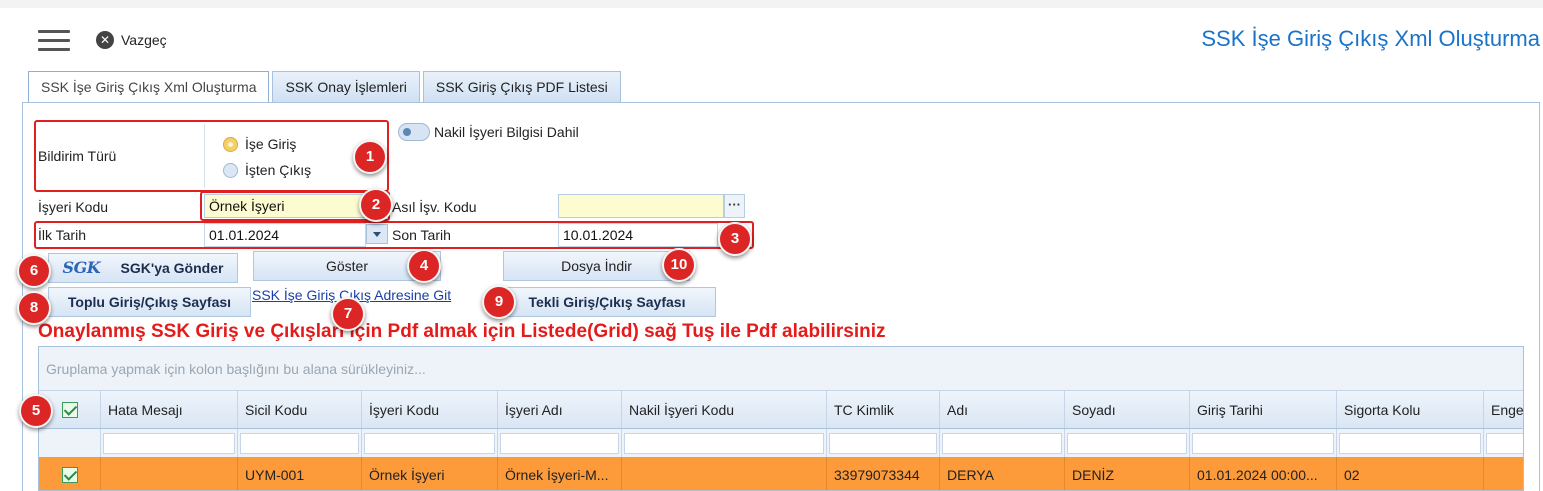 The height and width of the screenshot is (491, 1543). What do you see at coordinates (54, 41) in the screenshot?
I see `hamburger-menu-icon` at bounding box center [54, 41].